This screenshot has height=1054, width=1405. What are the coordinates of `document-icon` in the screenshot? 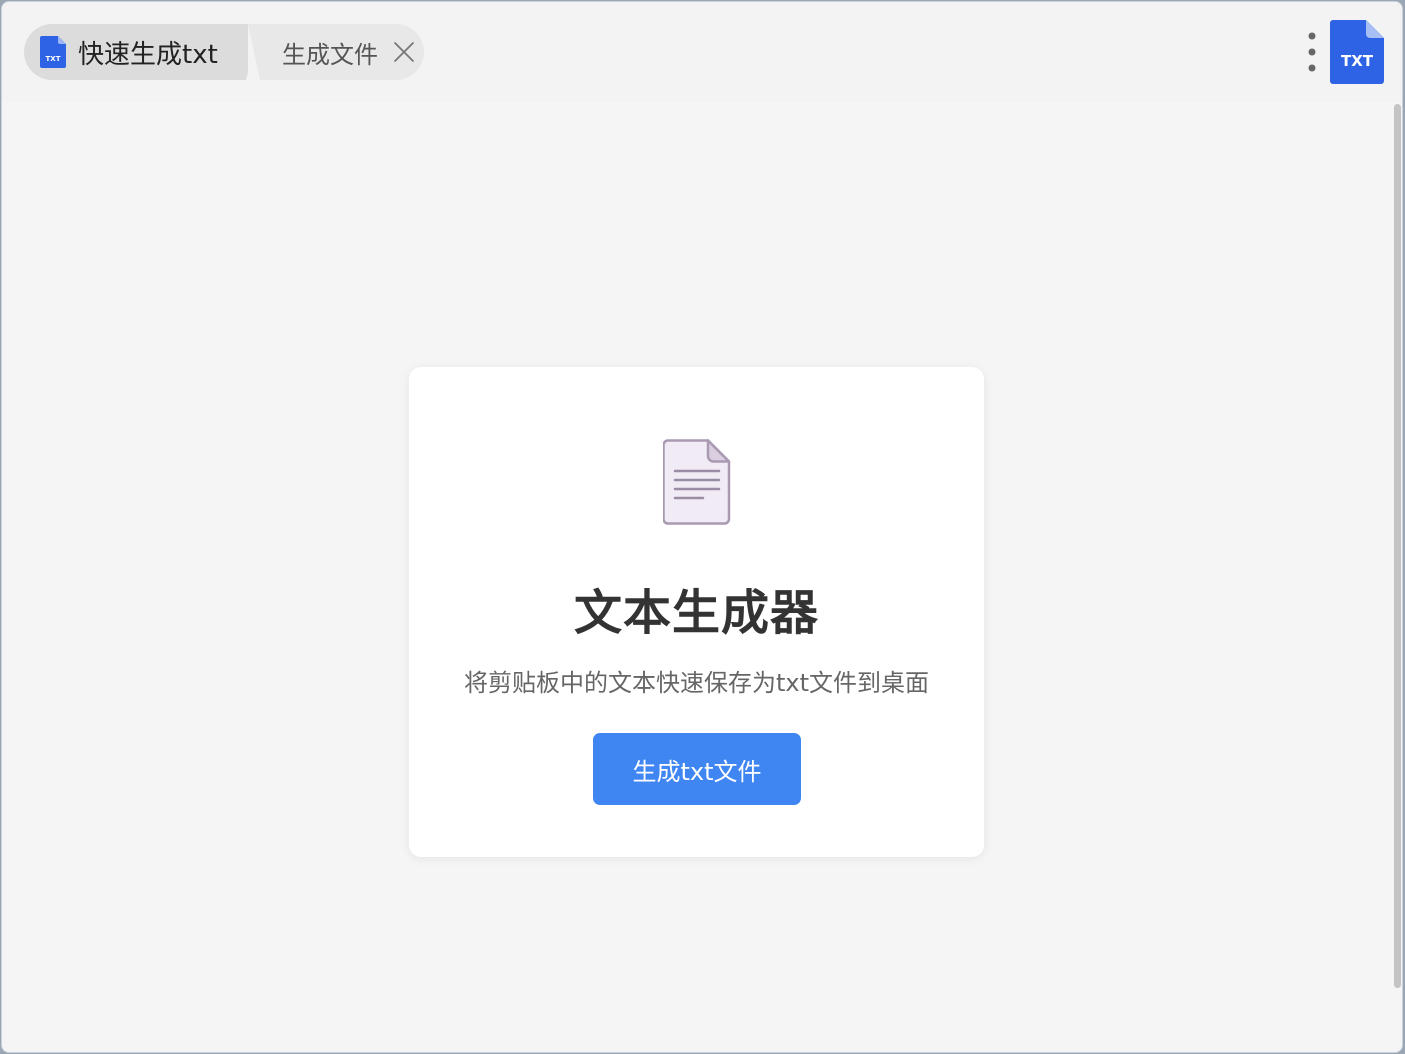 It's located at (697, 482).